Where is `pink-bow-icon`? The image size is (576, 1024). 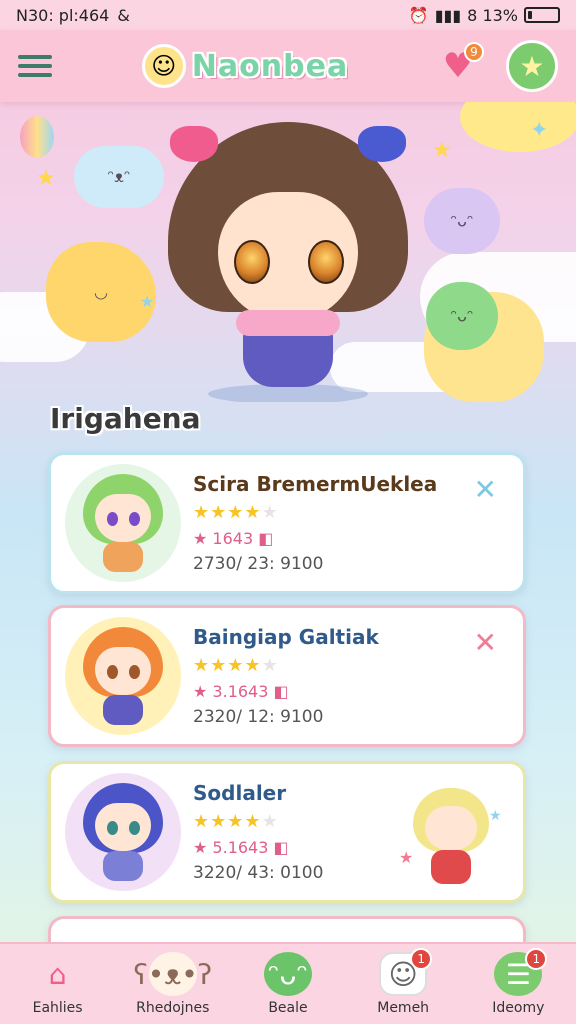 pink-bow-icon is located at coordinates (194, 144).